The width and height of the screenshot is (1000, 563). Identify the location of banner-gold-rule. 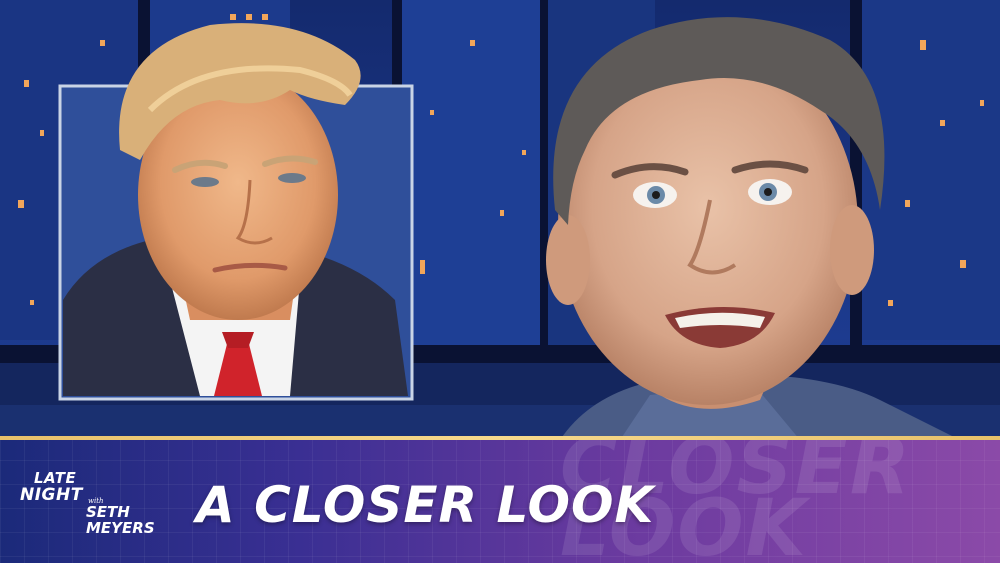
(500, 438).